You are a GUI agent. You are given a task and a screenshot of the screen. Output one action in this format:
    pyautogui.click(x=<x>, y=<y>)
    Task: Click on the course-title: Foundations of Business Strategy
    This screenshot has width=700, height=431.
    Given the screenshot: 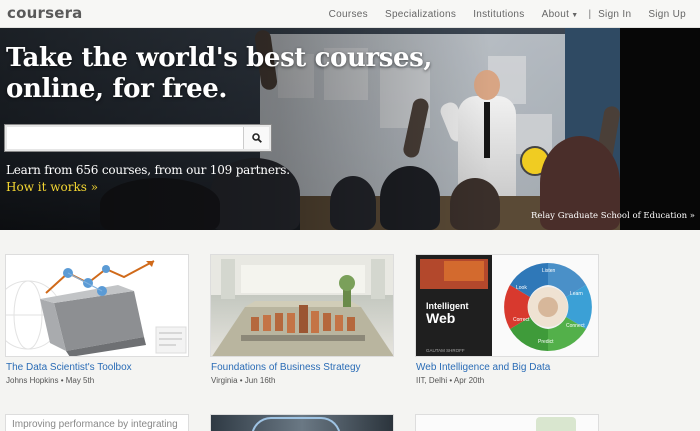 What is the action you would take?
    pyautogui.click(x=286, y=367)
    